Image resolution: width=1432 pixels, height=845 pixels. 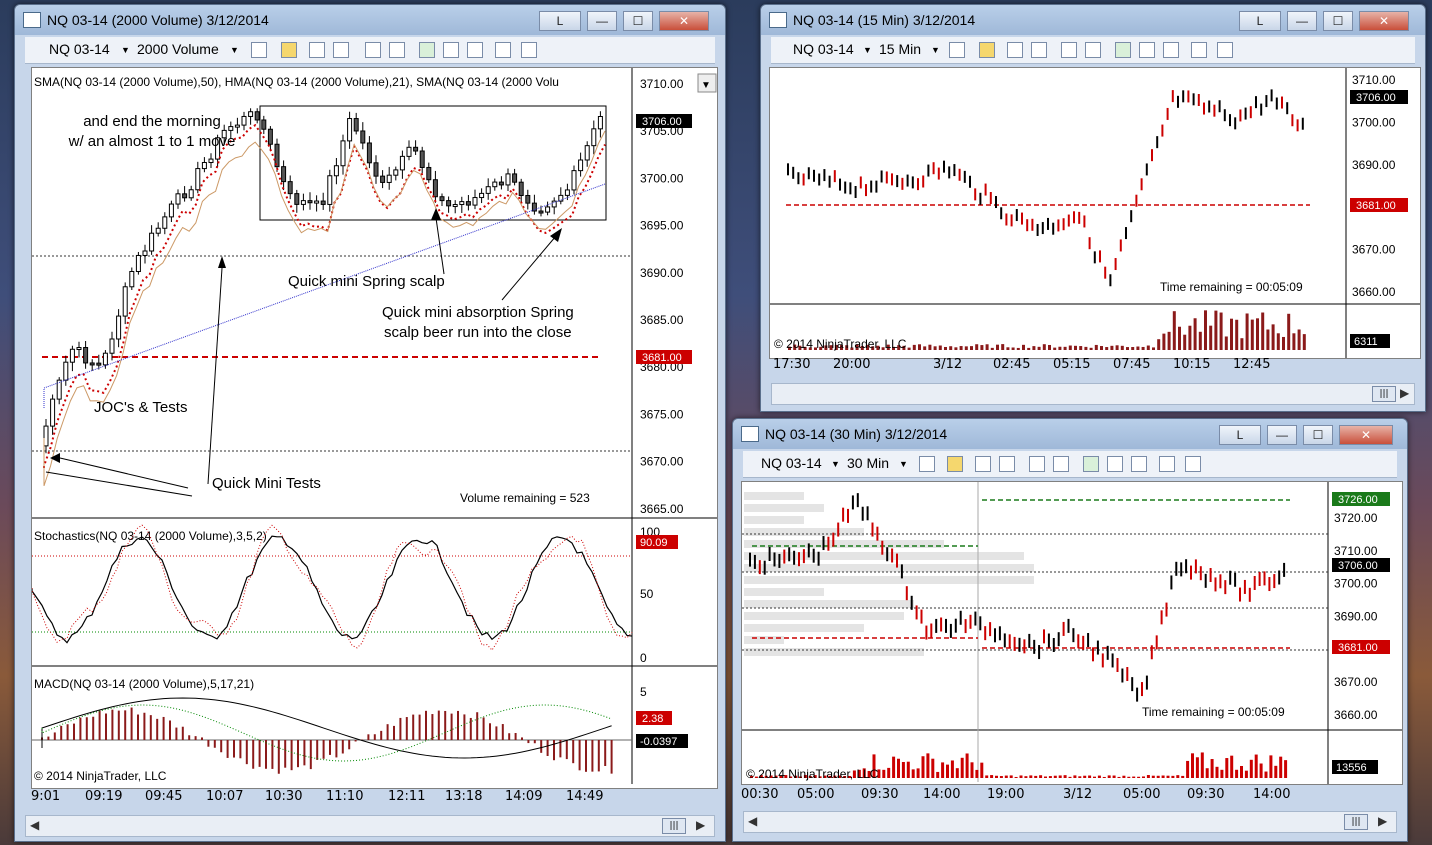 I want to click on stoch-tag-text: 90.09, so click(x=654, y=543).